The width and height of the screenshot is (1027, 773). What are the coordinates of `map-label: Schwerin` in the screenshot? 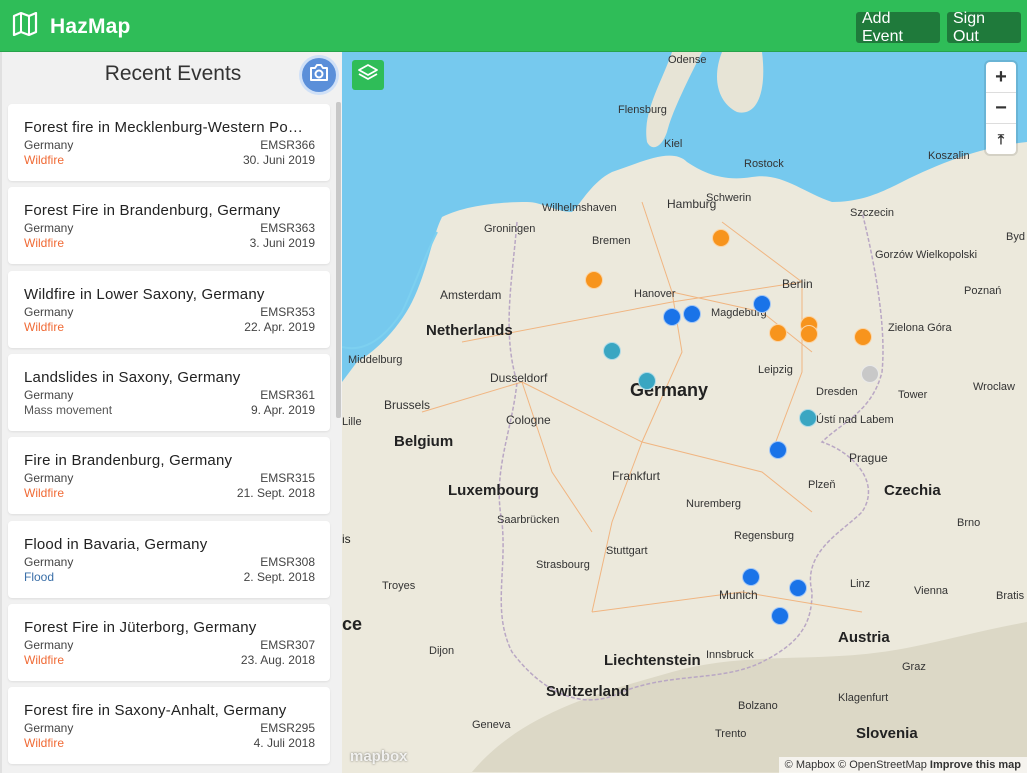 It's located at (729, 198).